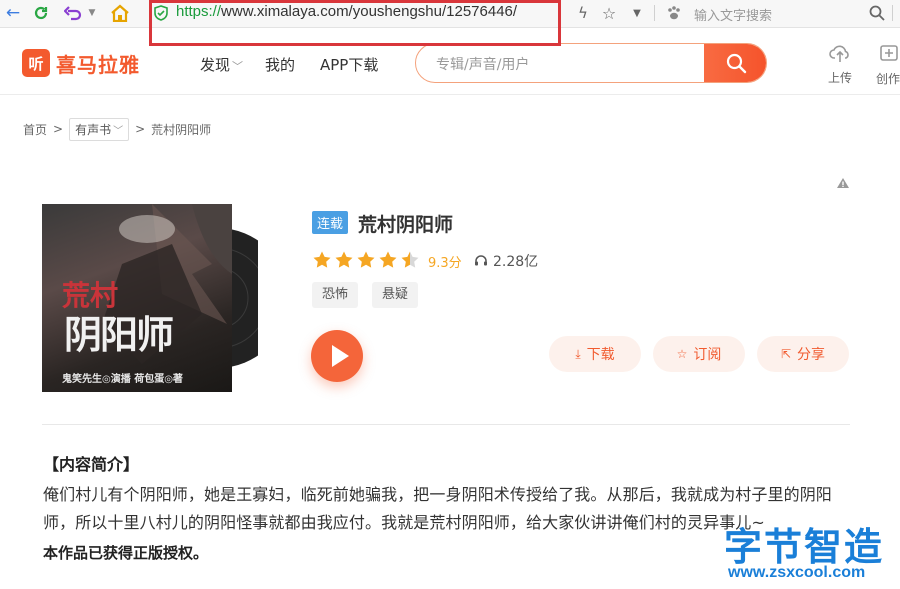 This screenshot has height=589, width=900. I want to click on star-outline-icon: ☆, so click(682, 354).